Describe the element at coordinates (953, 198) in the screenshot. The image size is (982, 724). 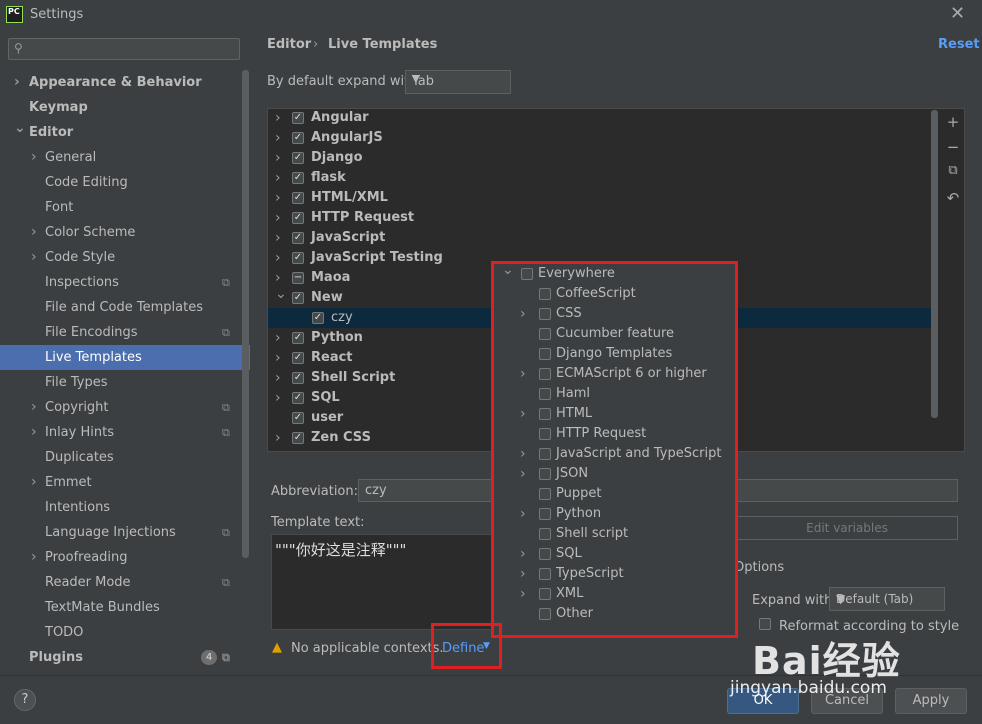
I see `restore-icon: ↶` at that location.